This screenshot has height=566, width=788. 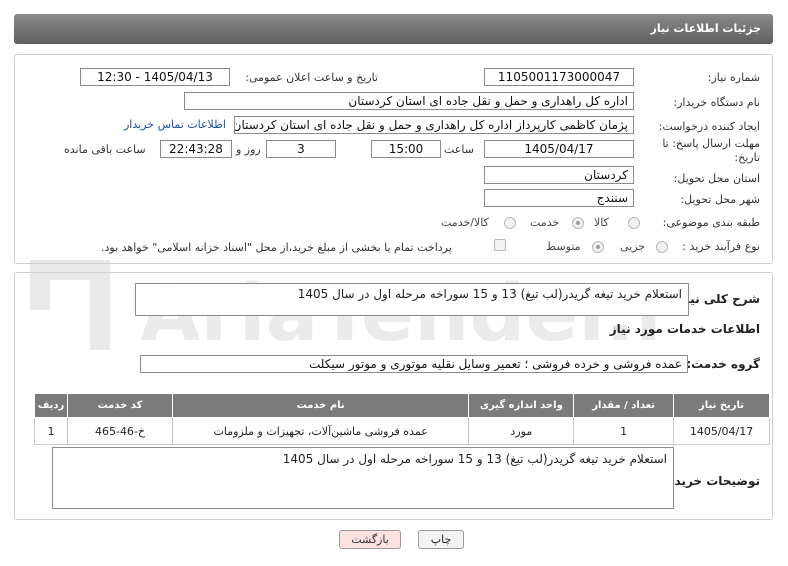 What do you see at coordinates (721, 405) in the screenshot?
I see `col-need-date: تاریخ نیاز` at bounding box center [721, 405].